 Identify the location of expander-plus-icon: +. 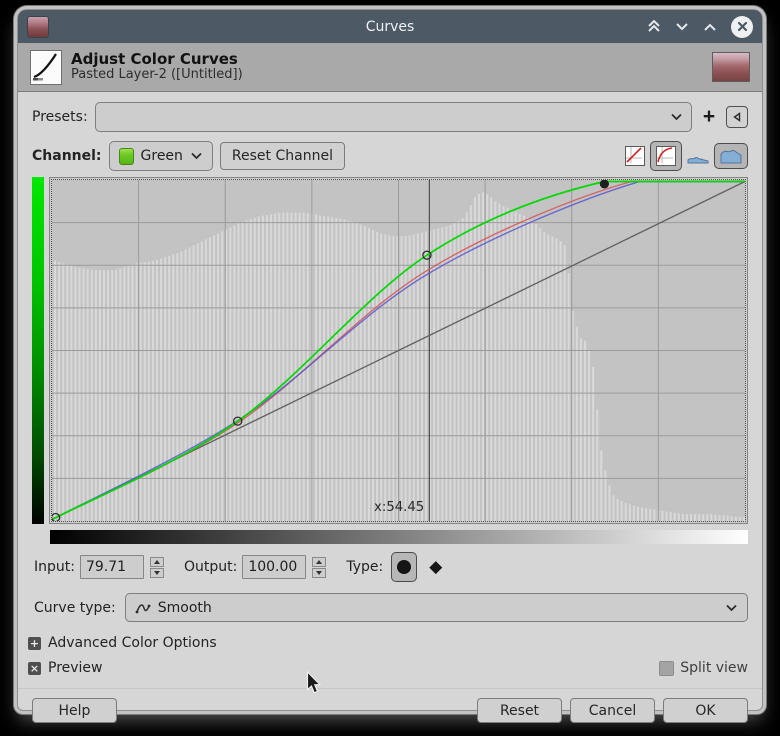
(34, 643).